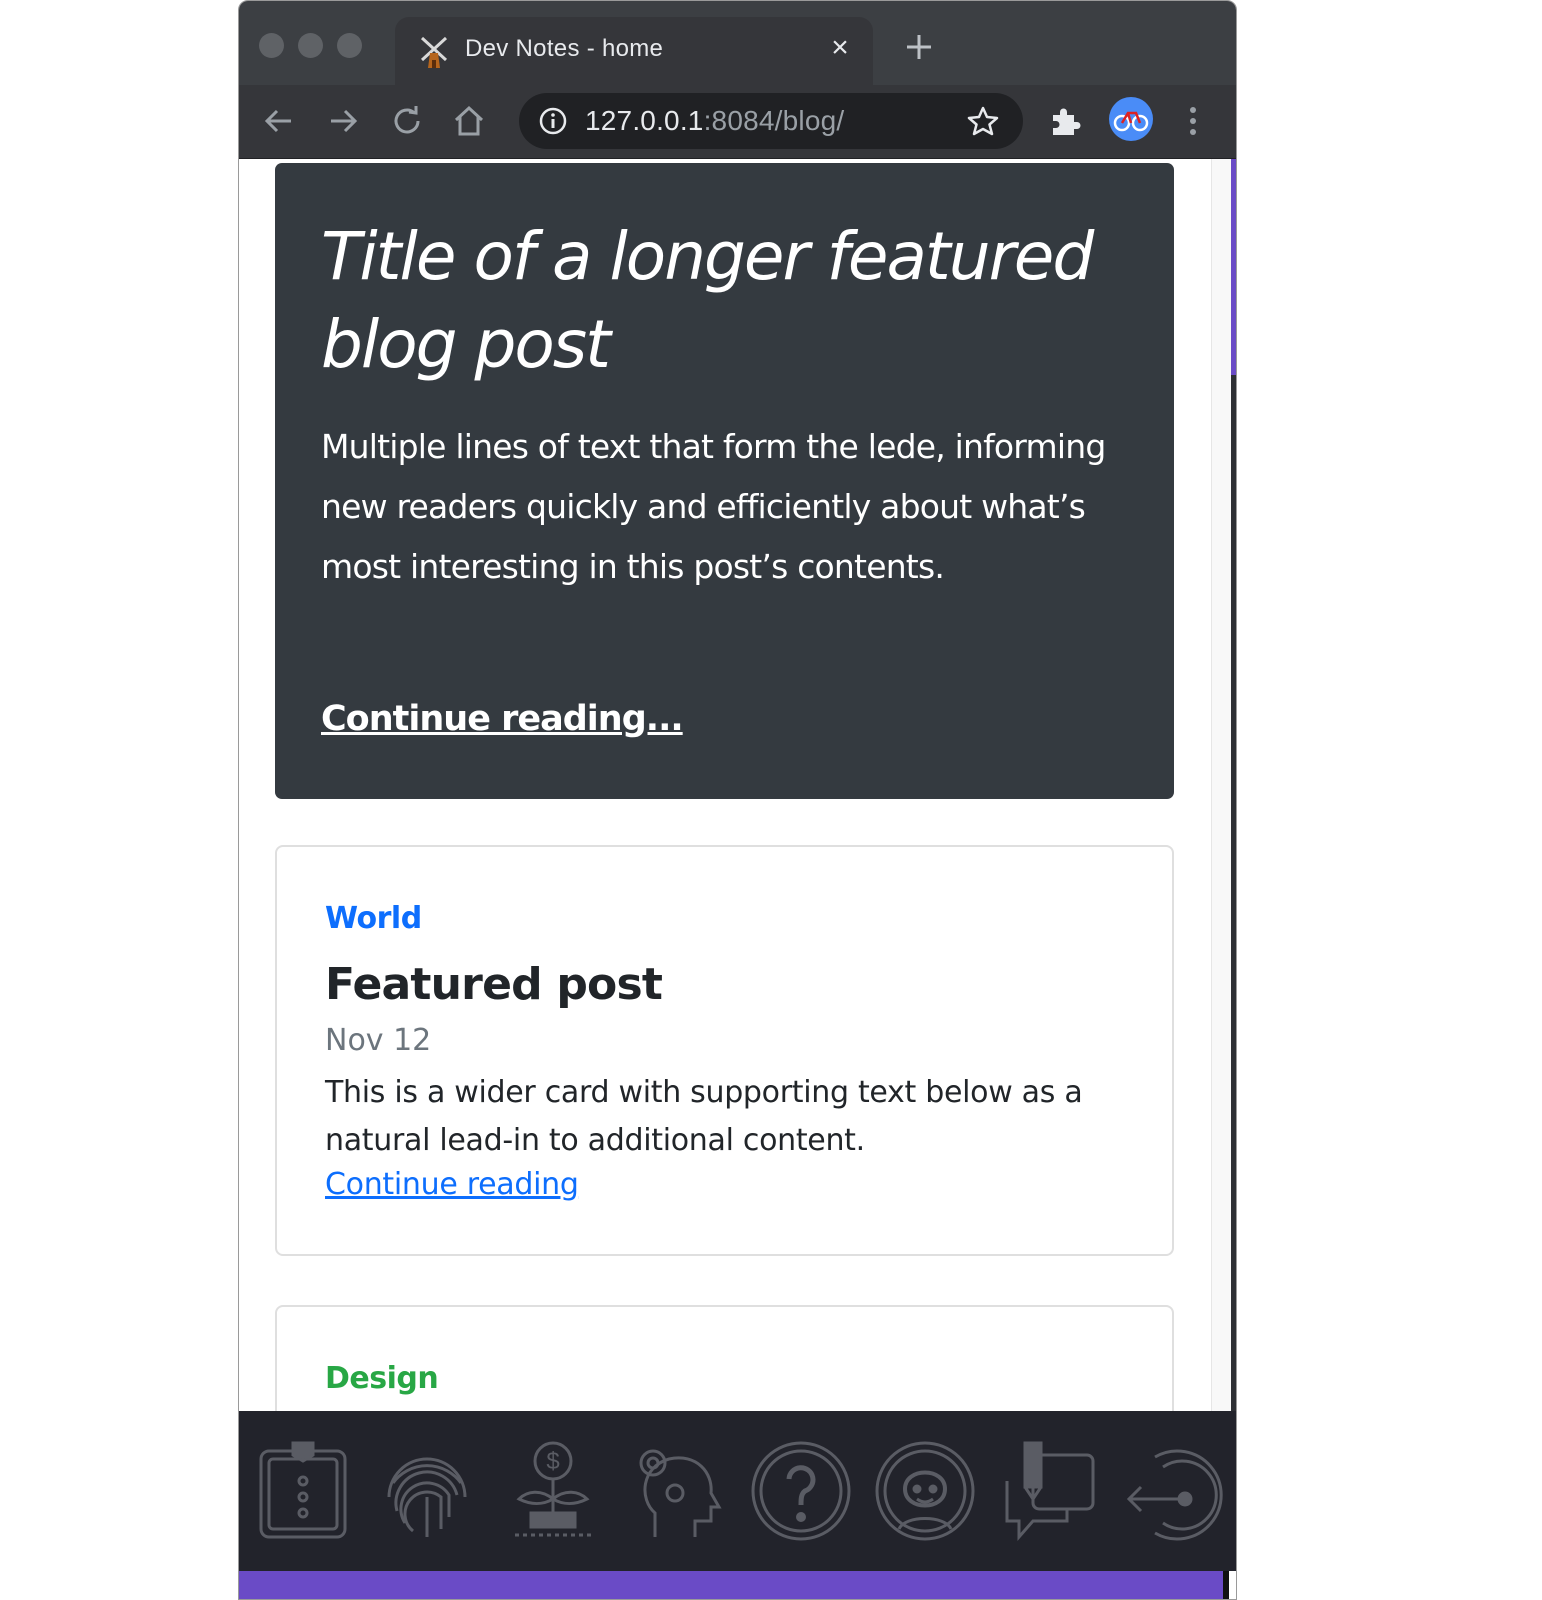 This screenshot has height=1600, width=1542. I want to click on close-tab-icon: ×, so click(840, 48).